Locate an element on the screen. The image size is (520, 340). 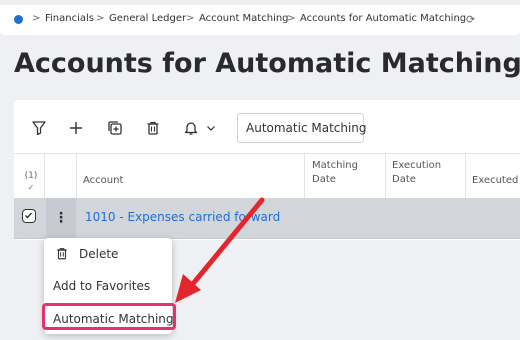
filter-icon is located at coordinates (39, 128).